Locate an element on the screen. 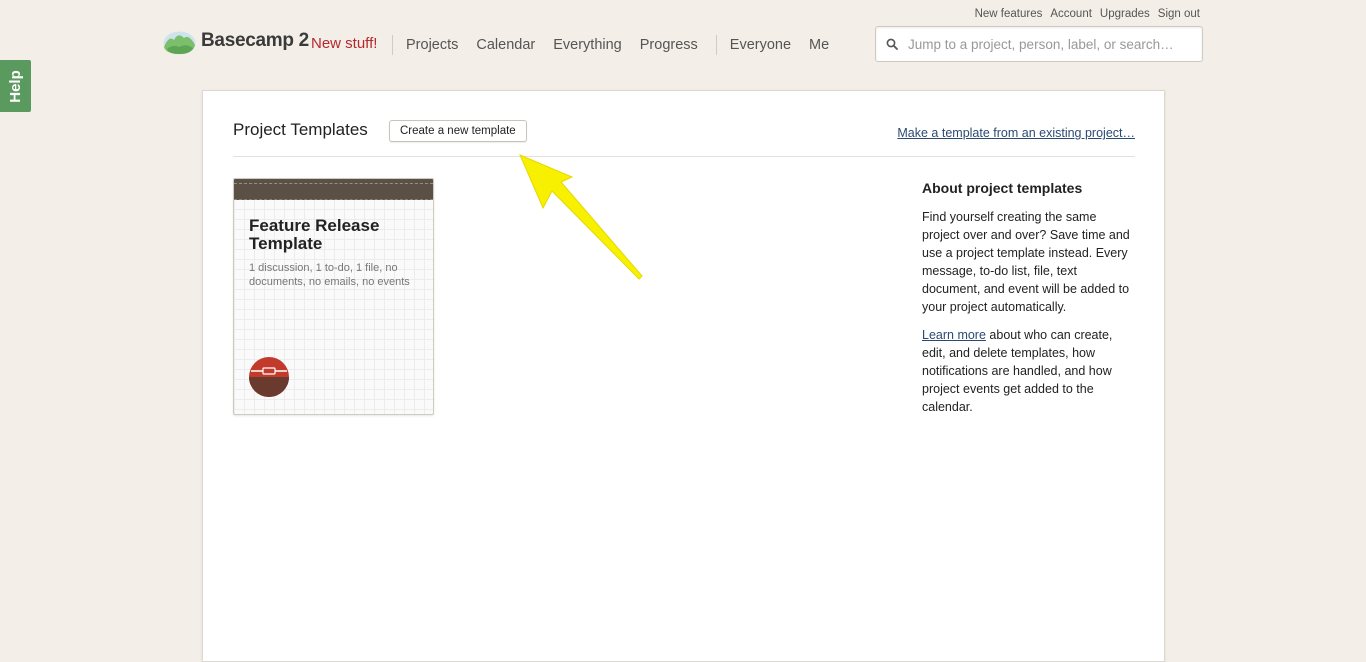 This screenshot has height=662, width=1366. new-stuff-link: New stuff! is located at coordinates (344, 43).